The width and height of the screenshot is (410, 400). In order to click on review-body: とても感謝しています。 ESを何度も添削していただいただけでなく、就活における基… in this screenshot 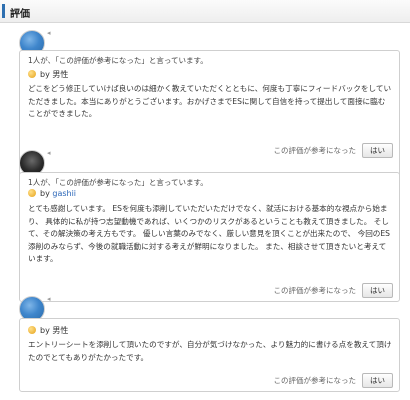, I will do `click(209, 233)`.